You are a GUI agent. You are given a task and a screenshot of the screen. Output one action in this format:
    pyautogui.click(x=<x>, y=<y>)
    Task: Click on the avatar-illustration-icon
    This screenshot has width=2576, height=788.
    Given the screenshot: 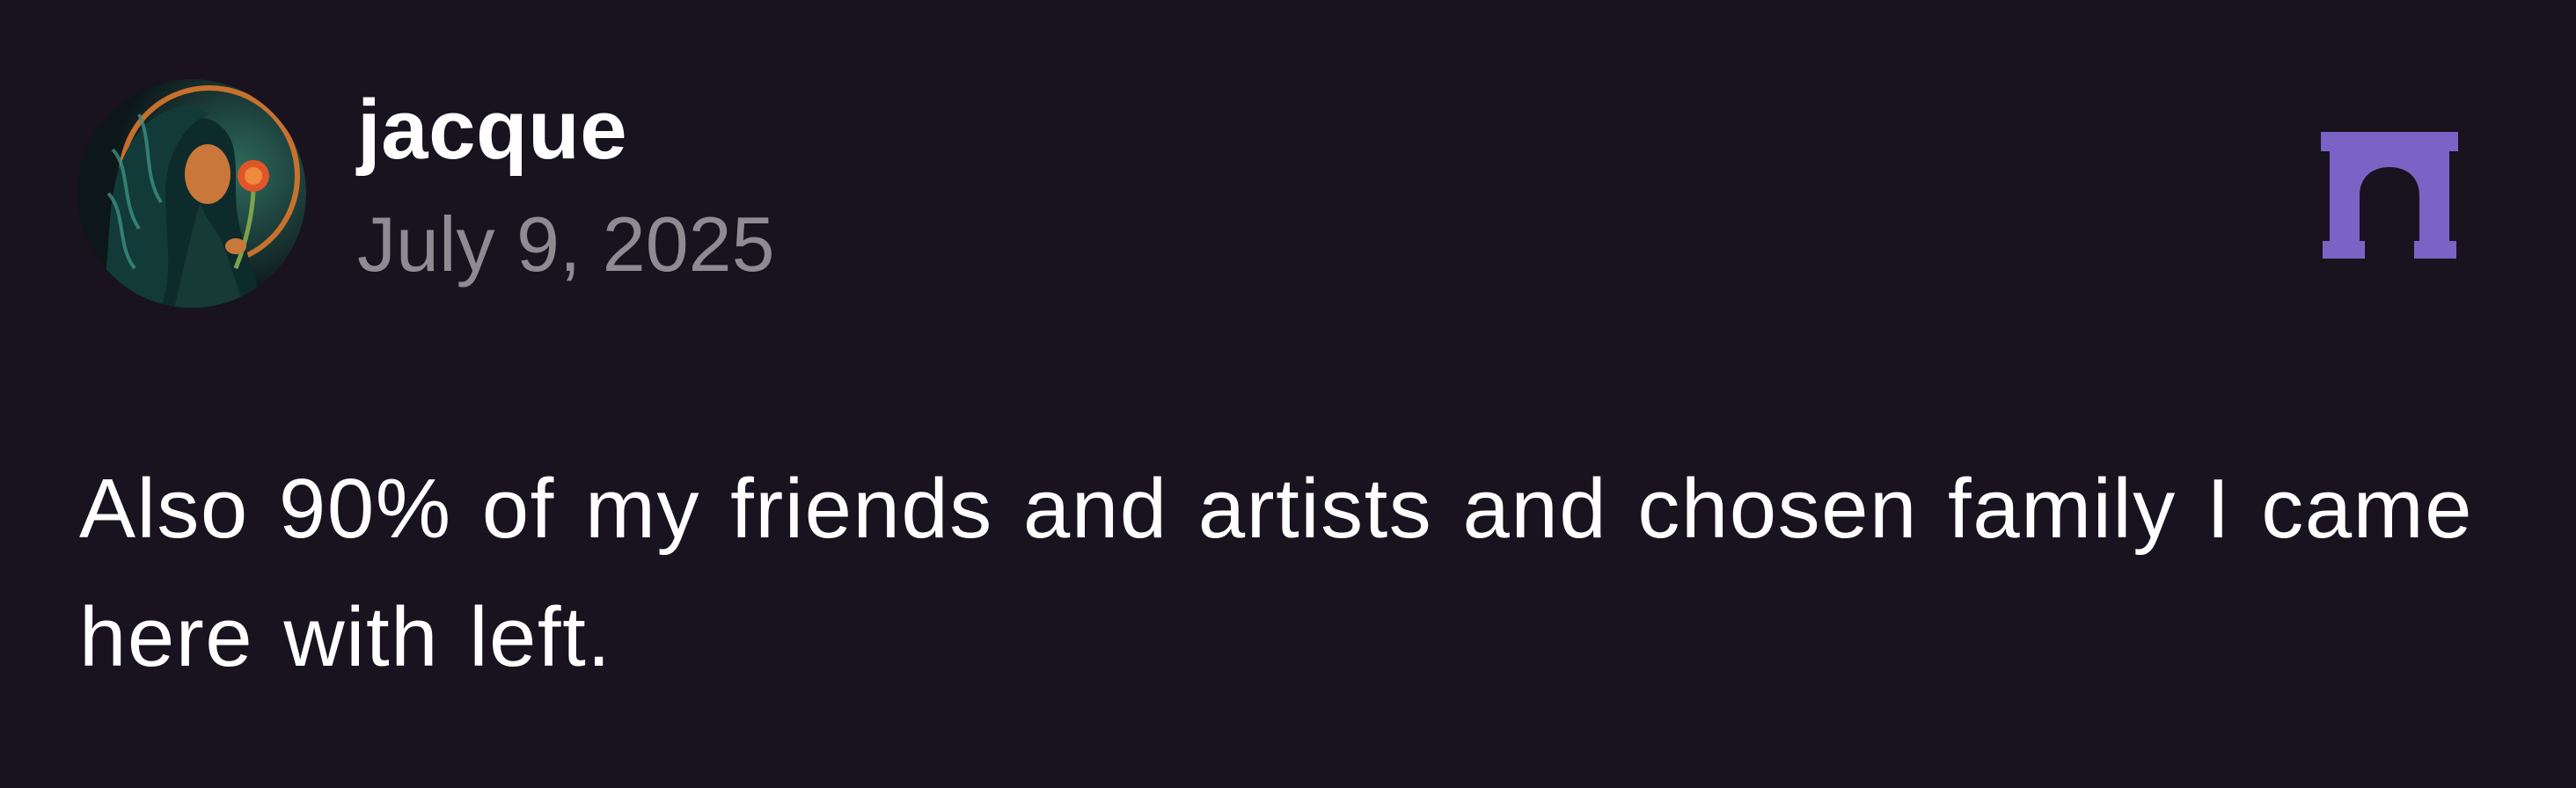 What is the action you would take?
    pyautogui.click(x=191, y=193)
    